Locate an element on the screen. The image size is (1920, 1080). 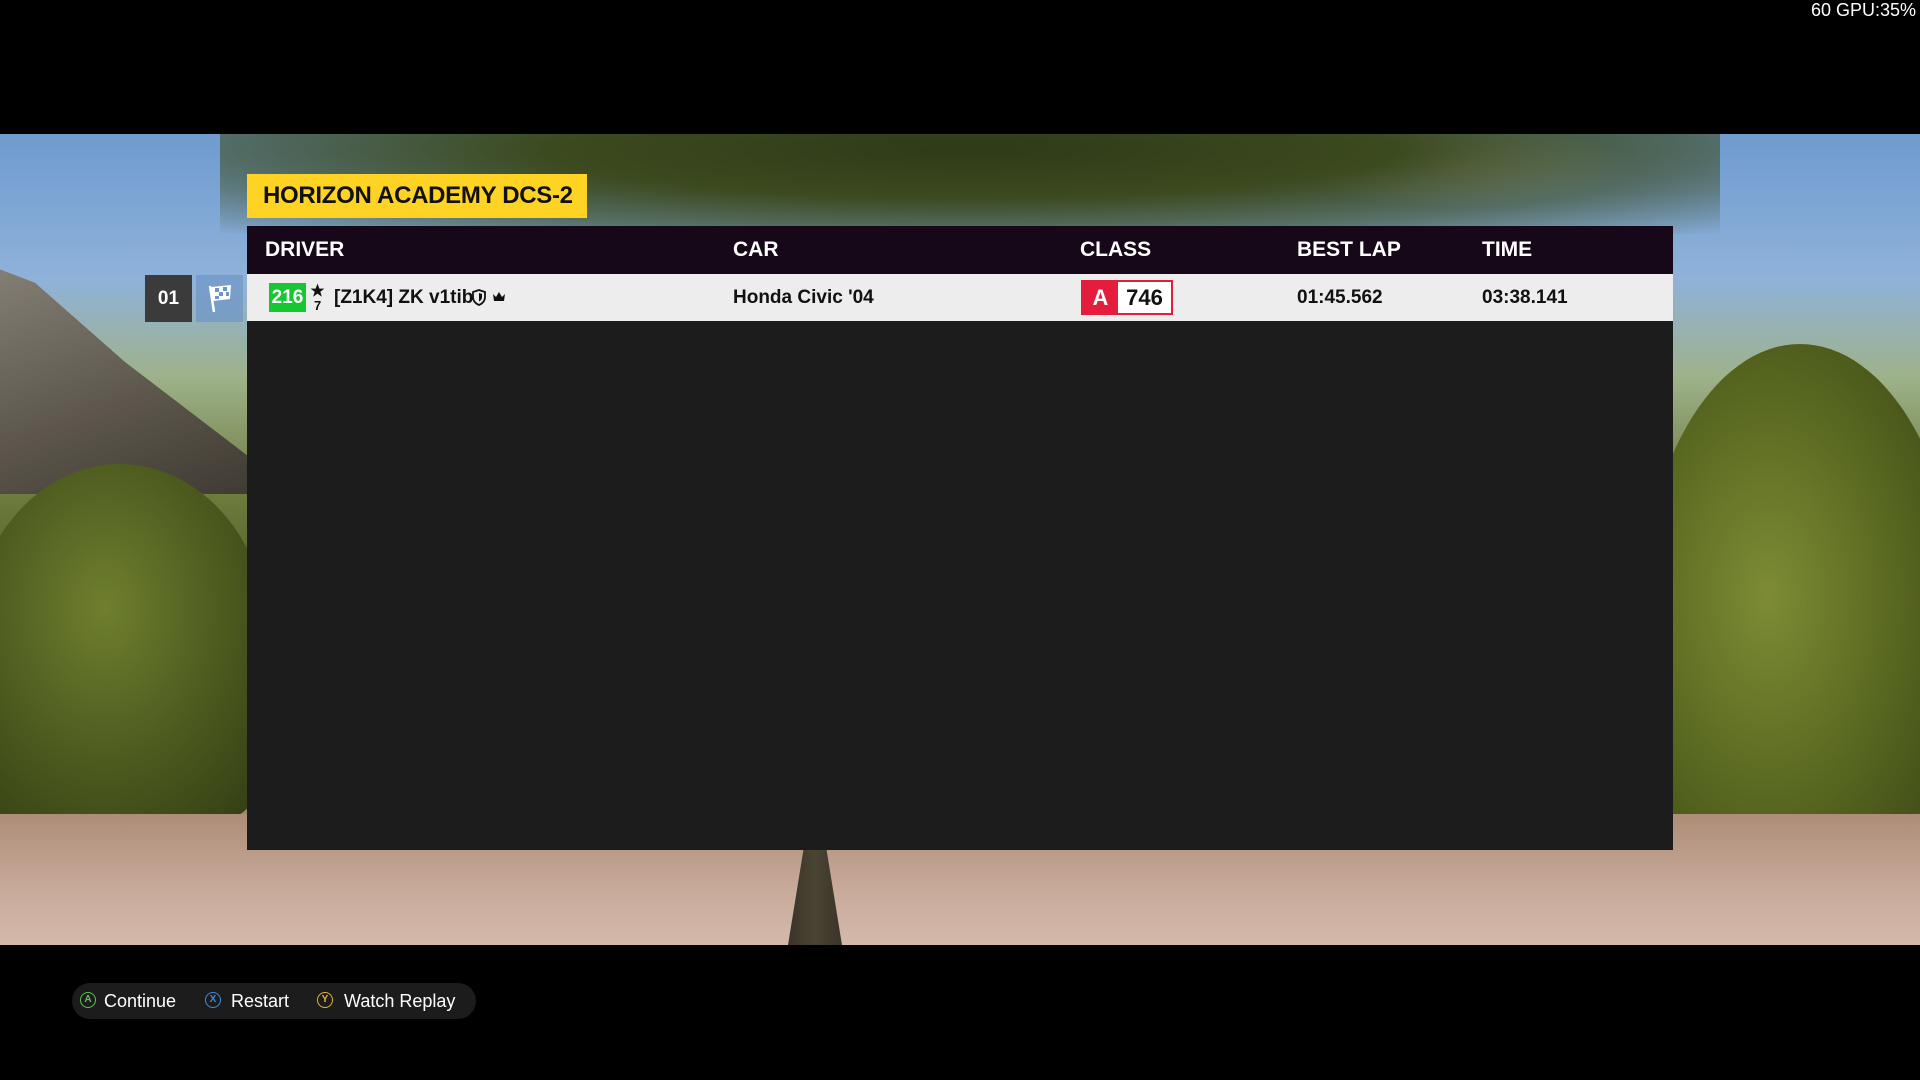
total-time: 03:38.141 is located at coordinates (1525, 297).